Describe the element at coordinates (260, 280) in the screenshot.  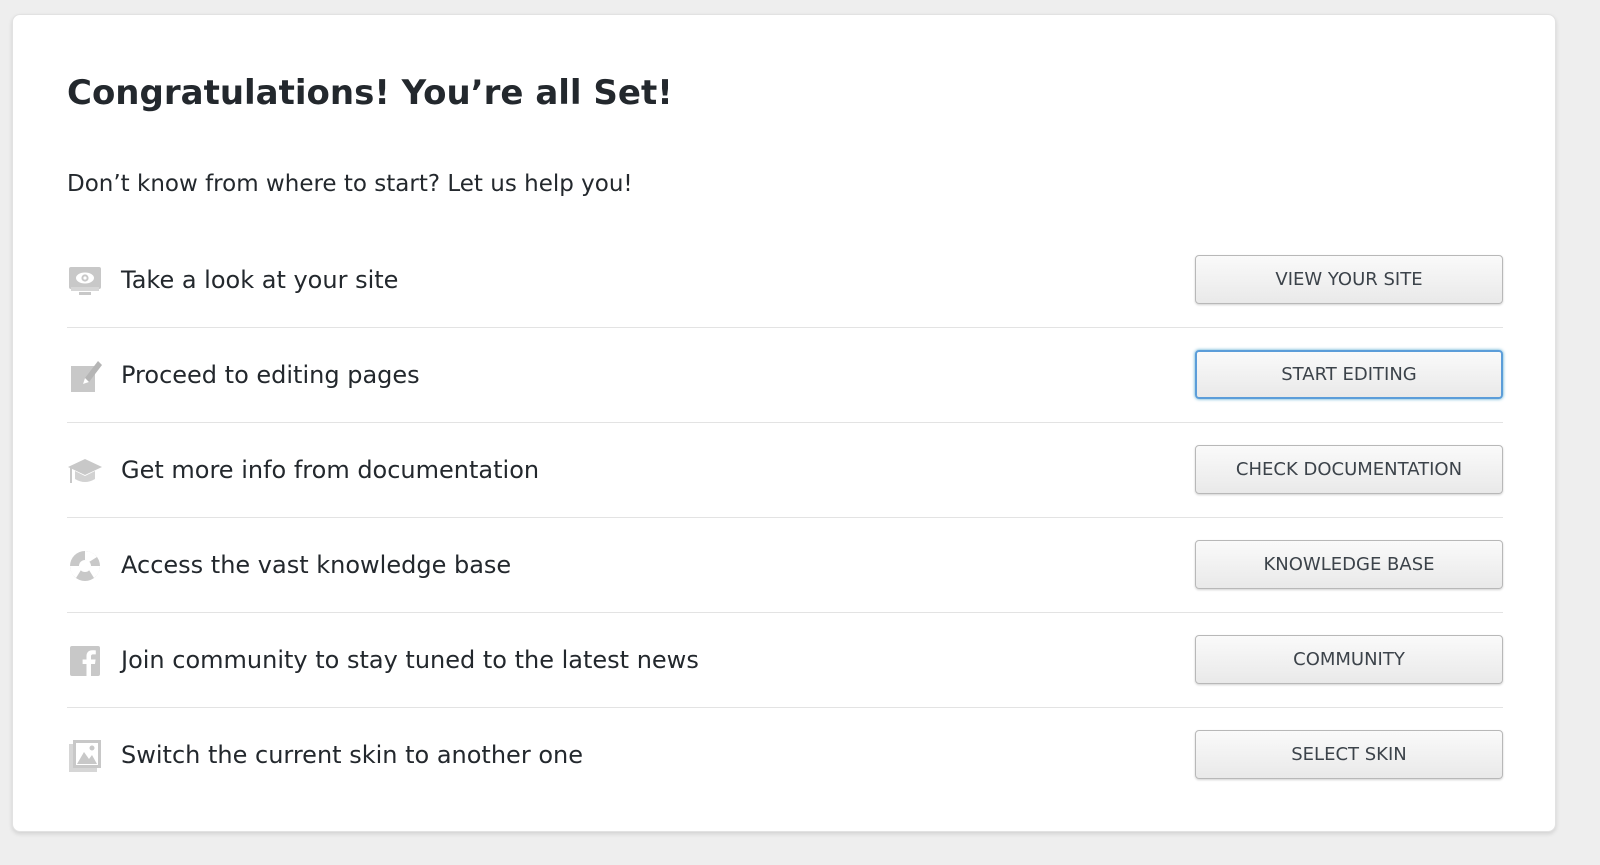
I see `action-label: Take a look at your site` at that location.